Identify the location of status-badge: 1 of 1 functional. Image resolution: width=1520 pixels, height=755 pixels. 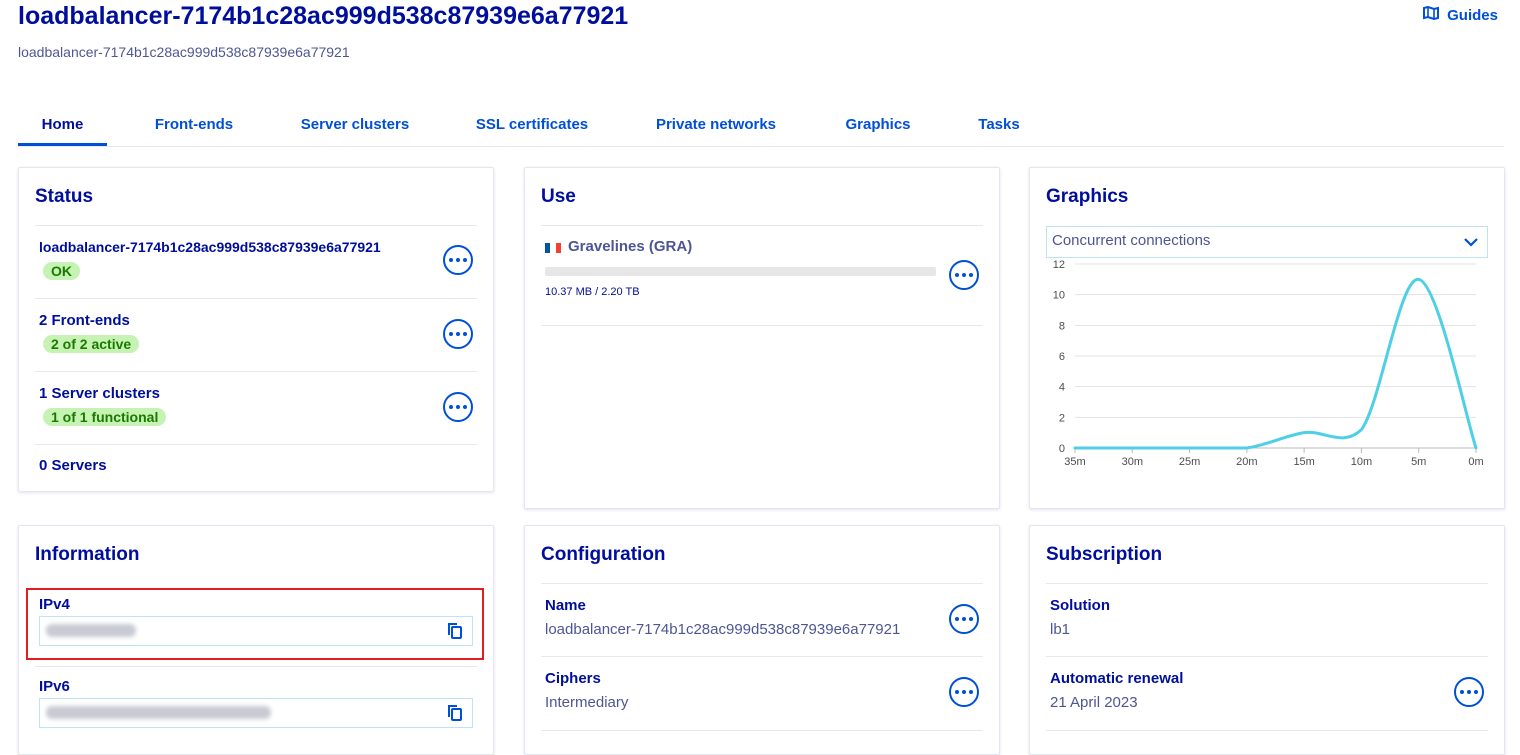
(104, 417).